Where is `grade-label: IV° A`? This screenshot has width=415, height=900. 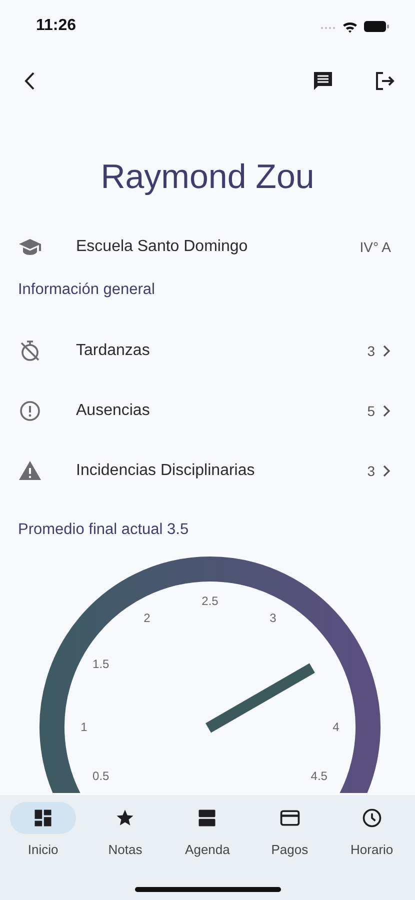 grade-label: IV° A is located at coordinates (375, 247).